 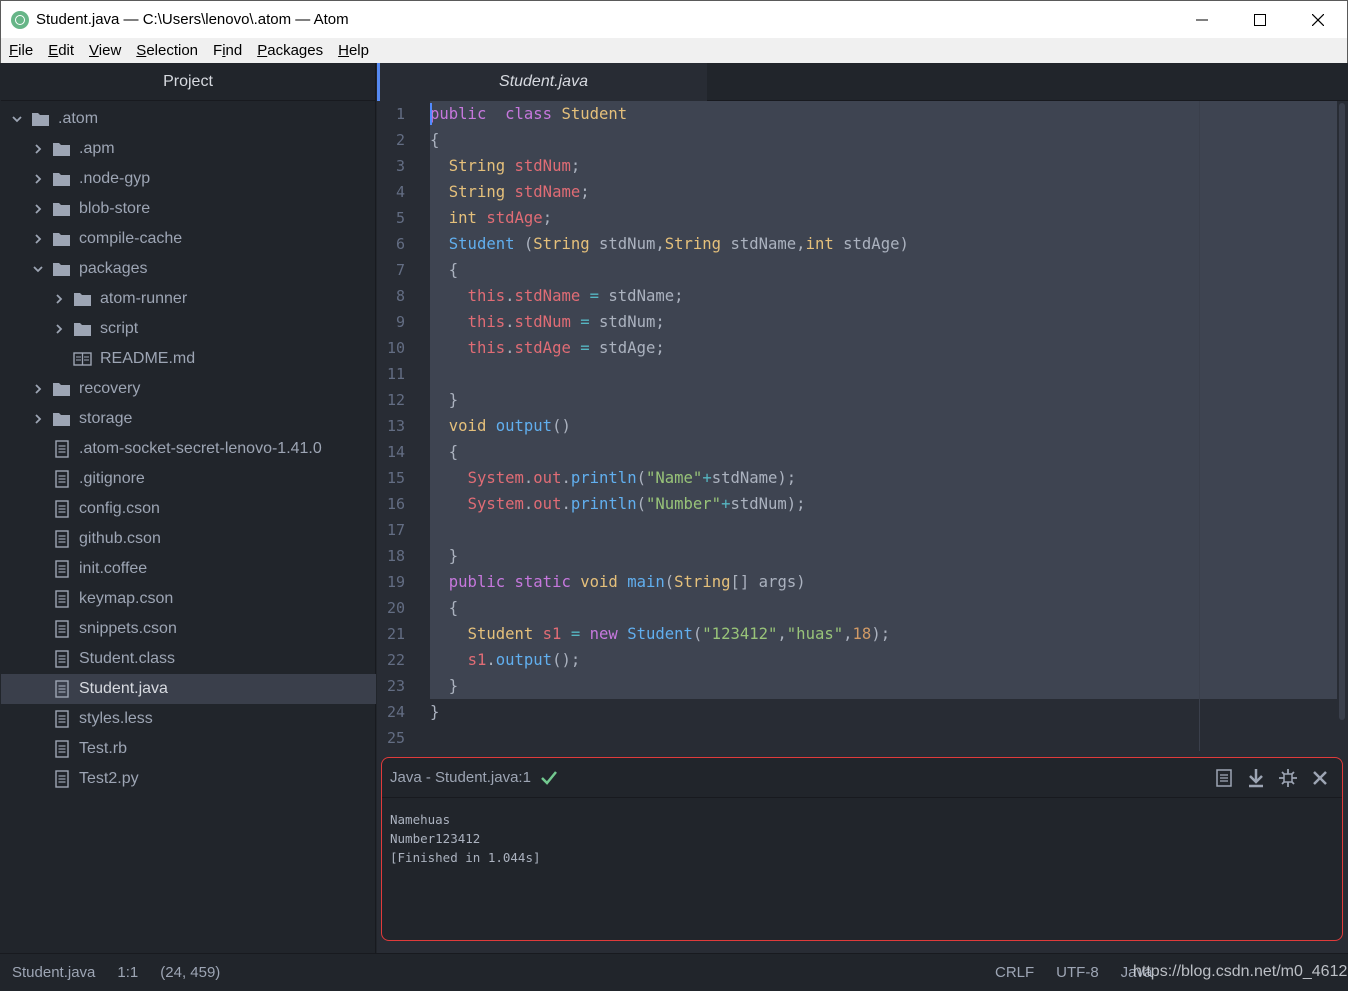 What do you see at coordinates (66, 50) in the screenshot?
I see `menu-text: dit` at bounding box center [66, 50].